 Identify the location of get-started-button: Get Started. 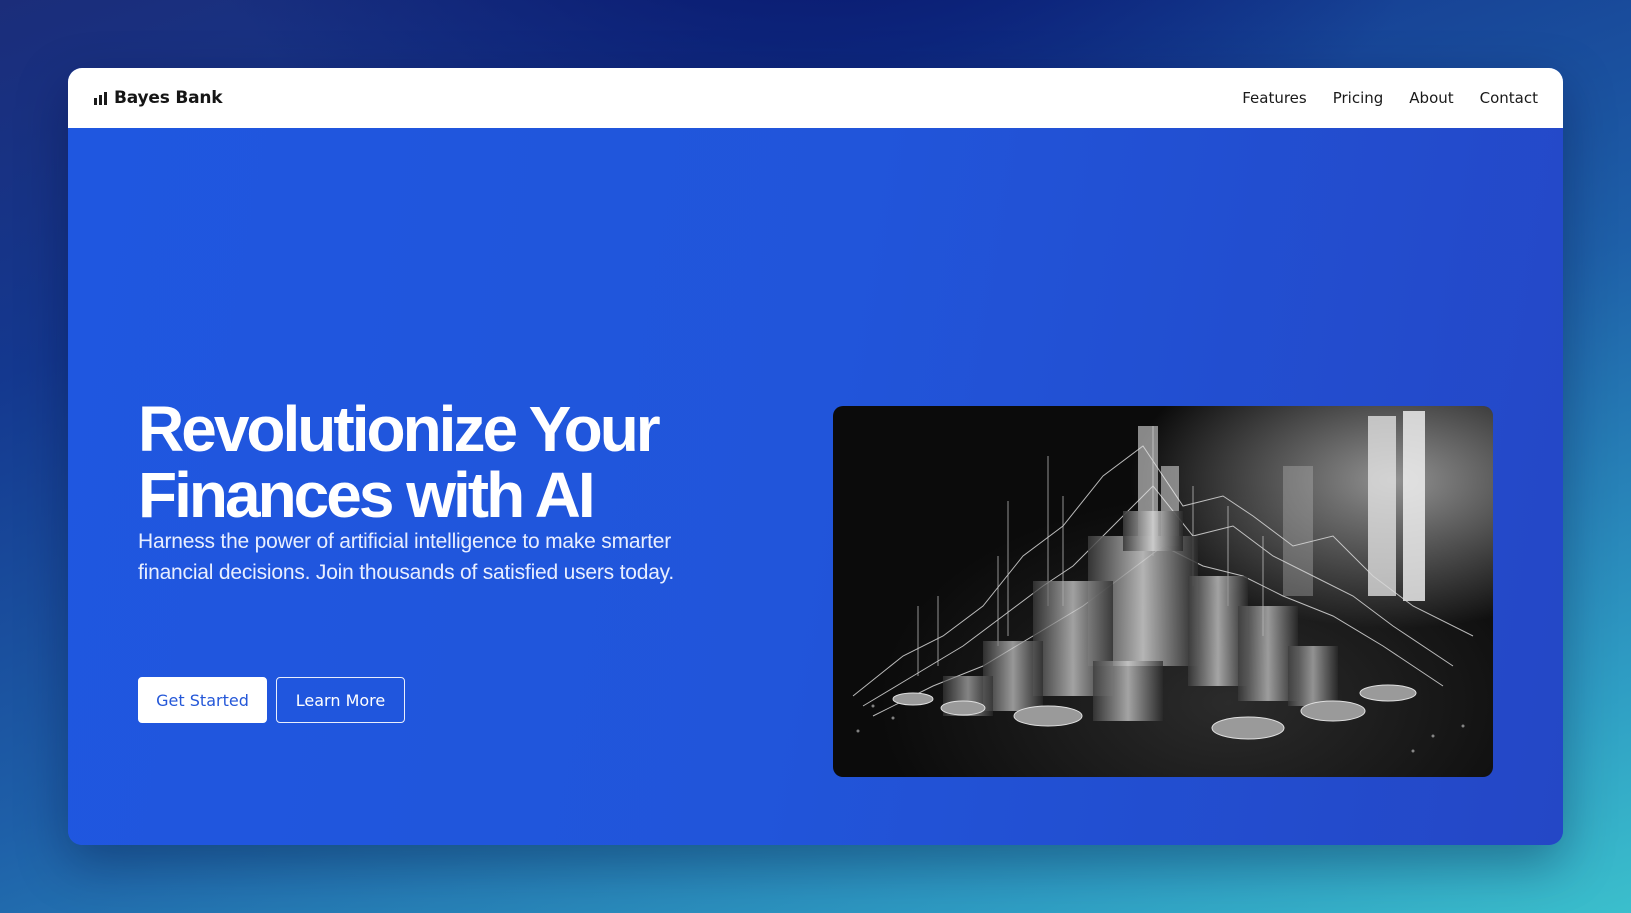
(202, 700).